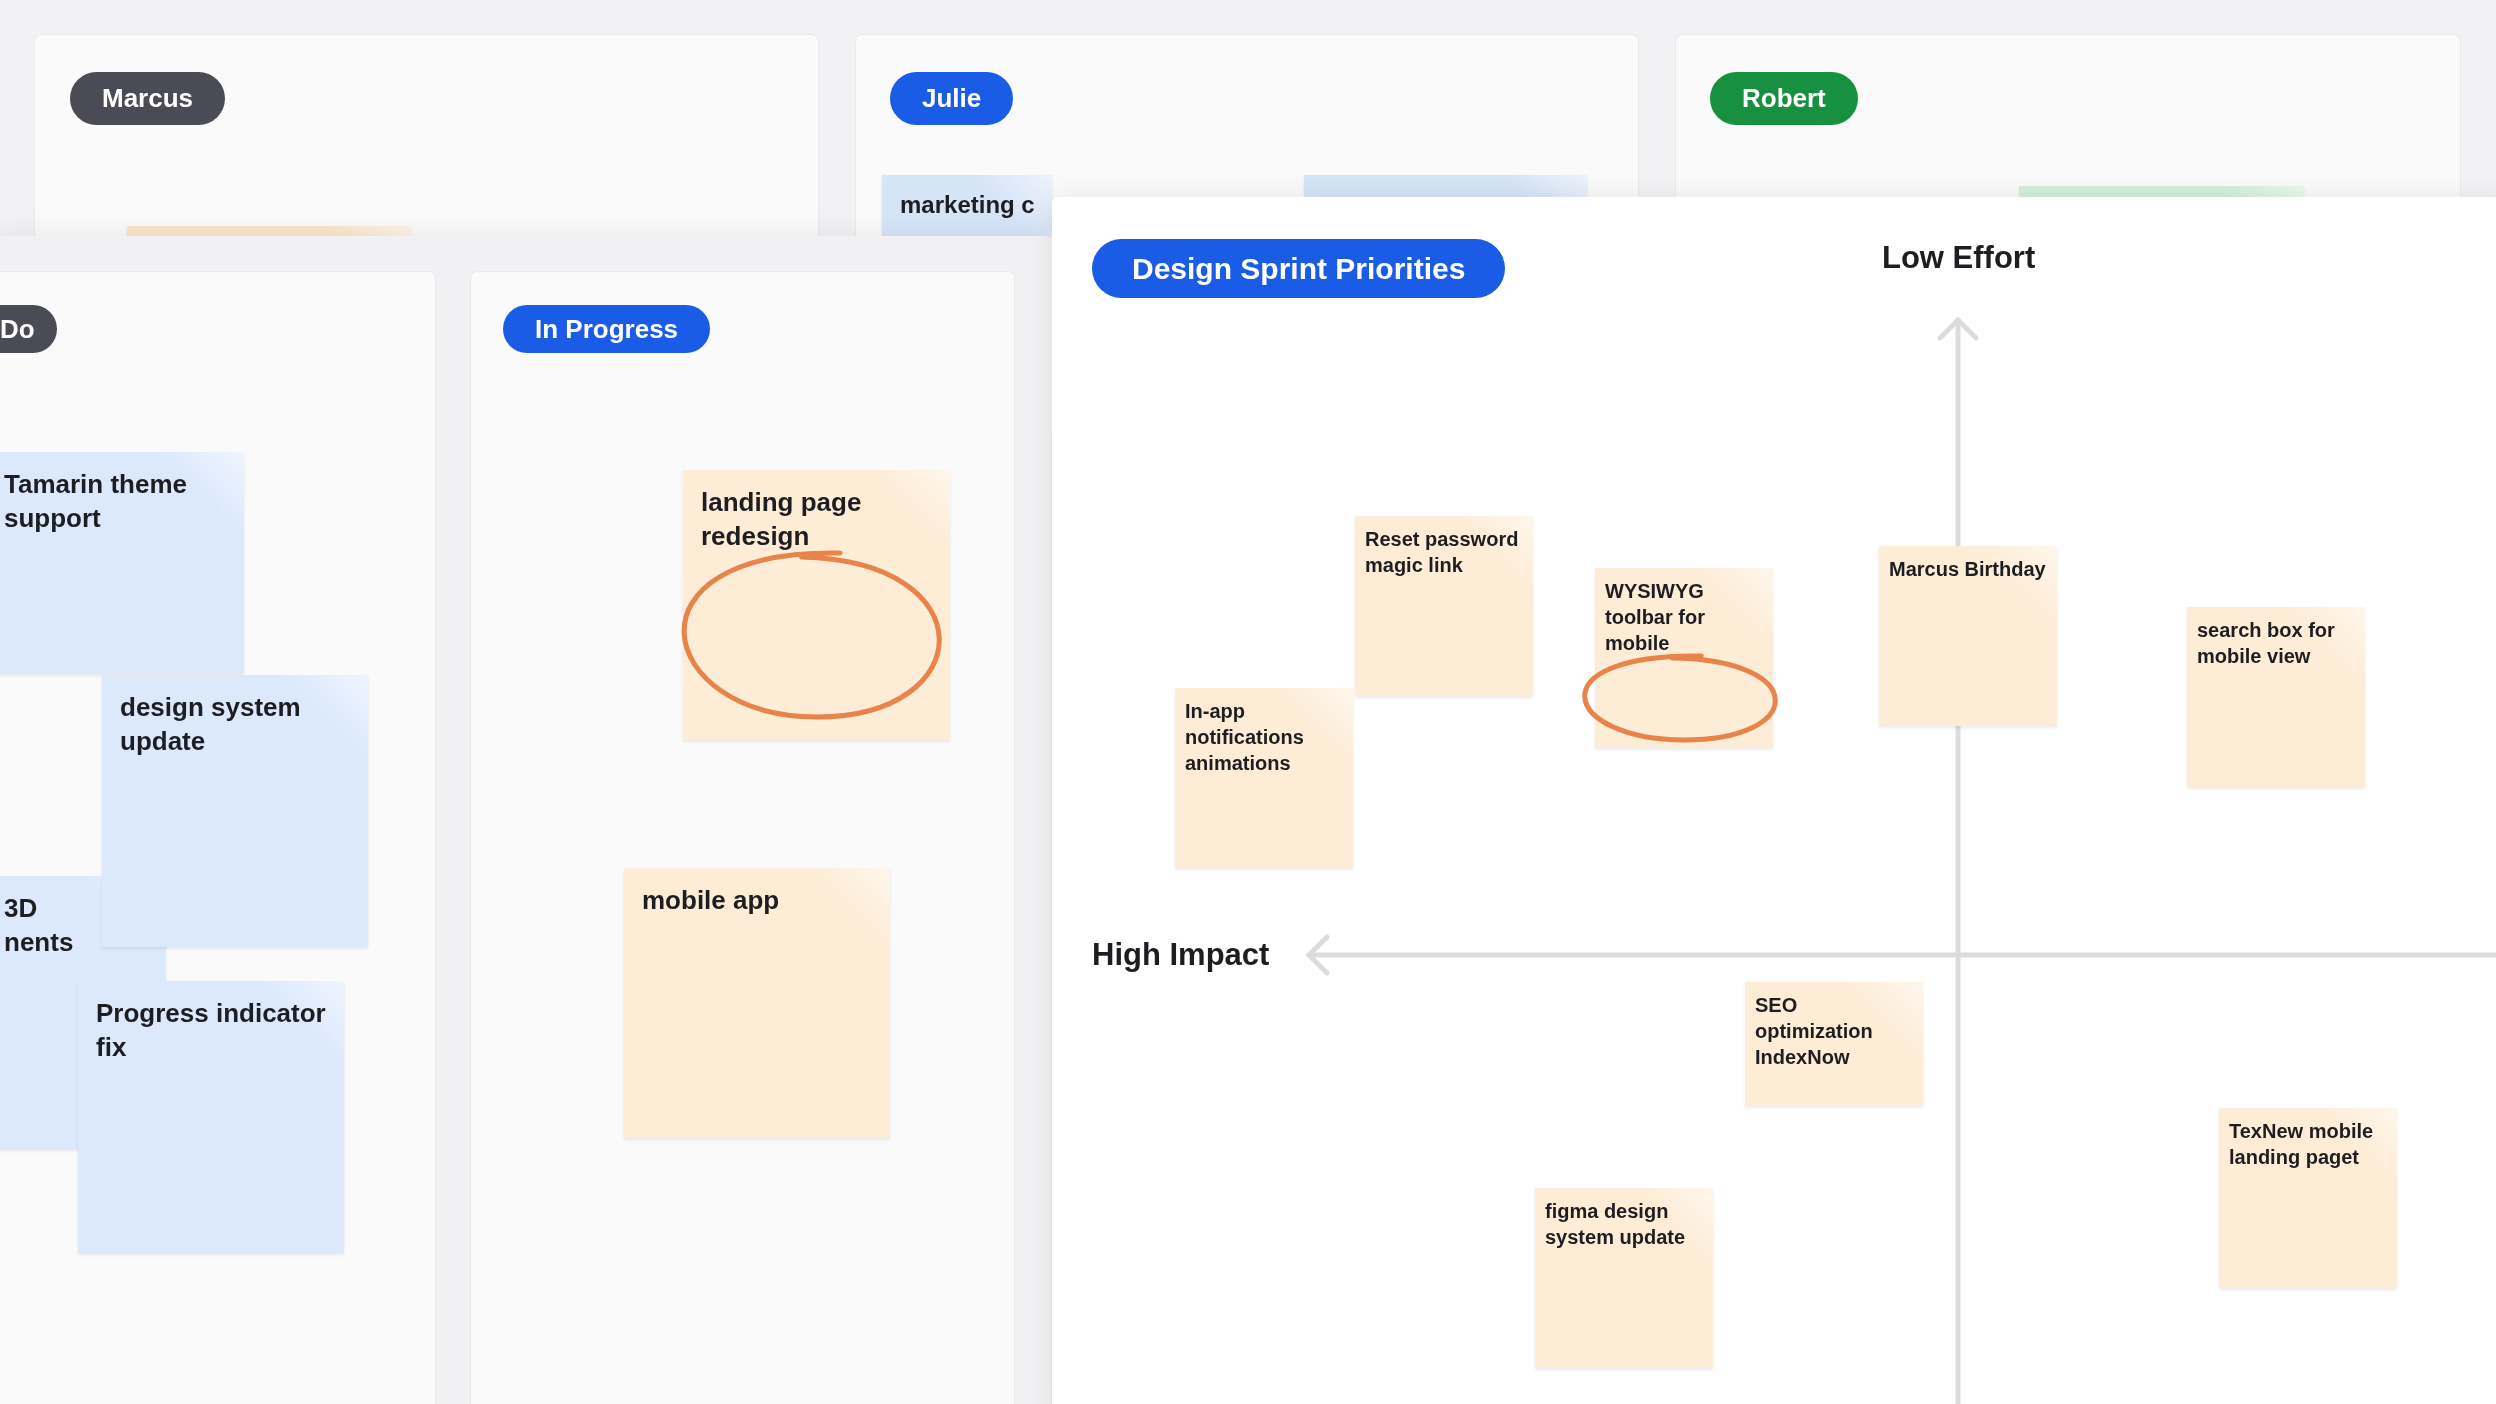 The height and width of the screenshot is (1404, 2496). What do you see at coordinates (28, 329) in the screenshot?
I see `column-tag: Do` at bounding box center [28, 329].